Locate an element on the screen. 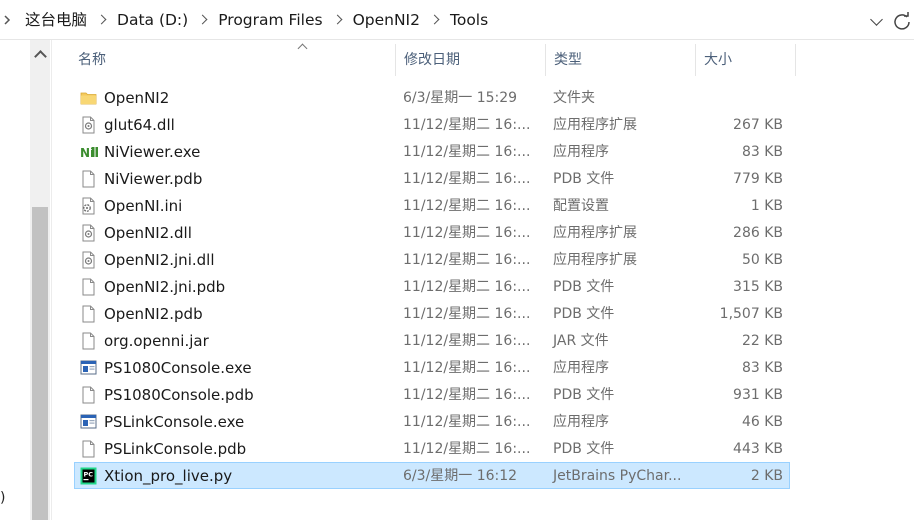  file-name: PSLinkConsole.pdb is located at coordinates (175, 449).